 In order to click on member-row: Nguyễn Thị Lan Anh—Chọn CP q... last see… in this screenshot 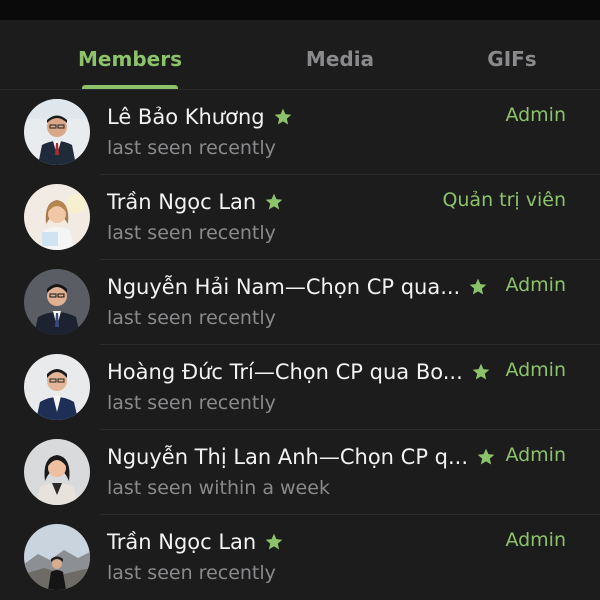, I will do `click(300, 472)`.